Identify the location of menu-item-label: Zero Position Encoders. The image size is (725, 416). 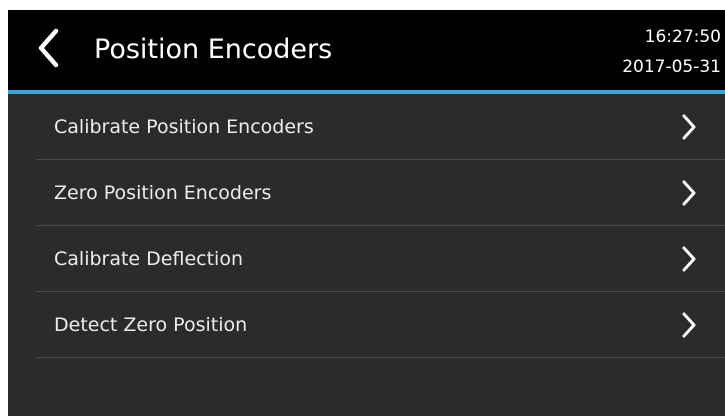
(163, 193).